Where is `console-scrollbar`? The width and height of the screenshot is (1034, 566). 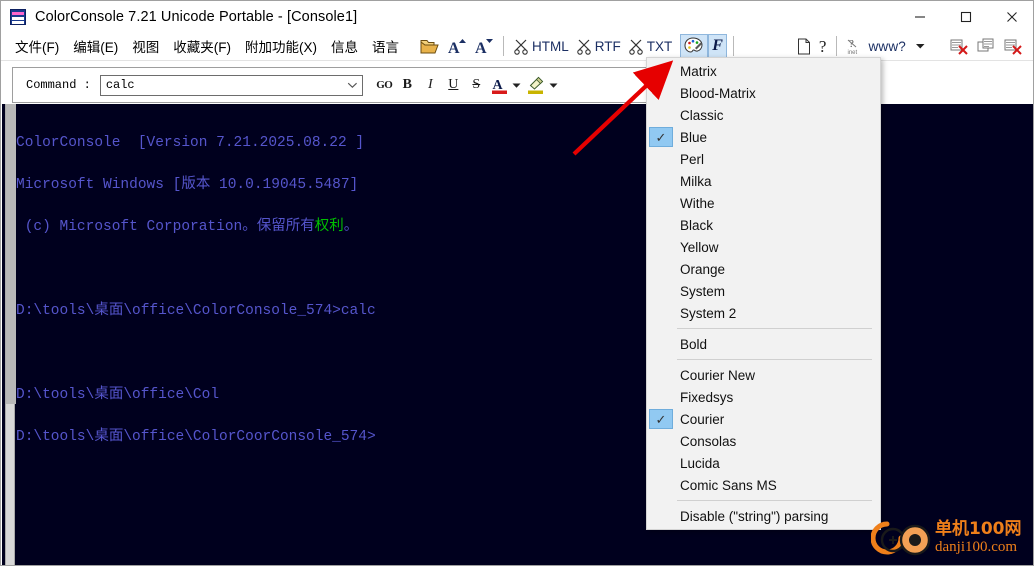
console-scrollbar is located at coordinates (10, 334).